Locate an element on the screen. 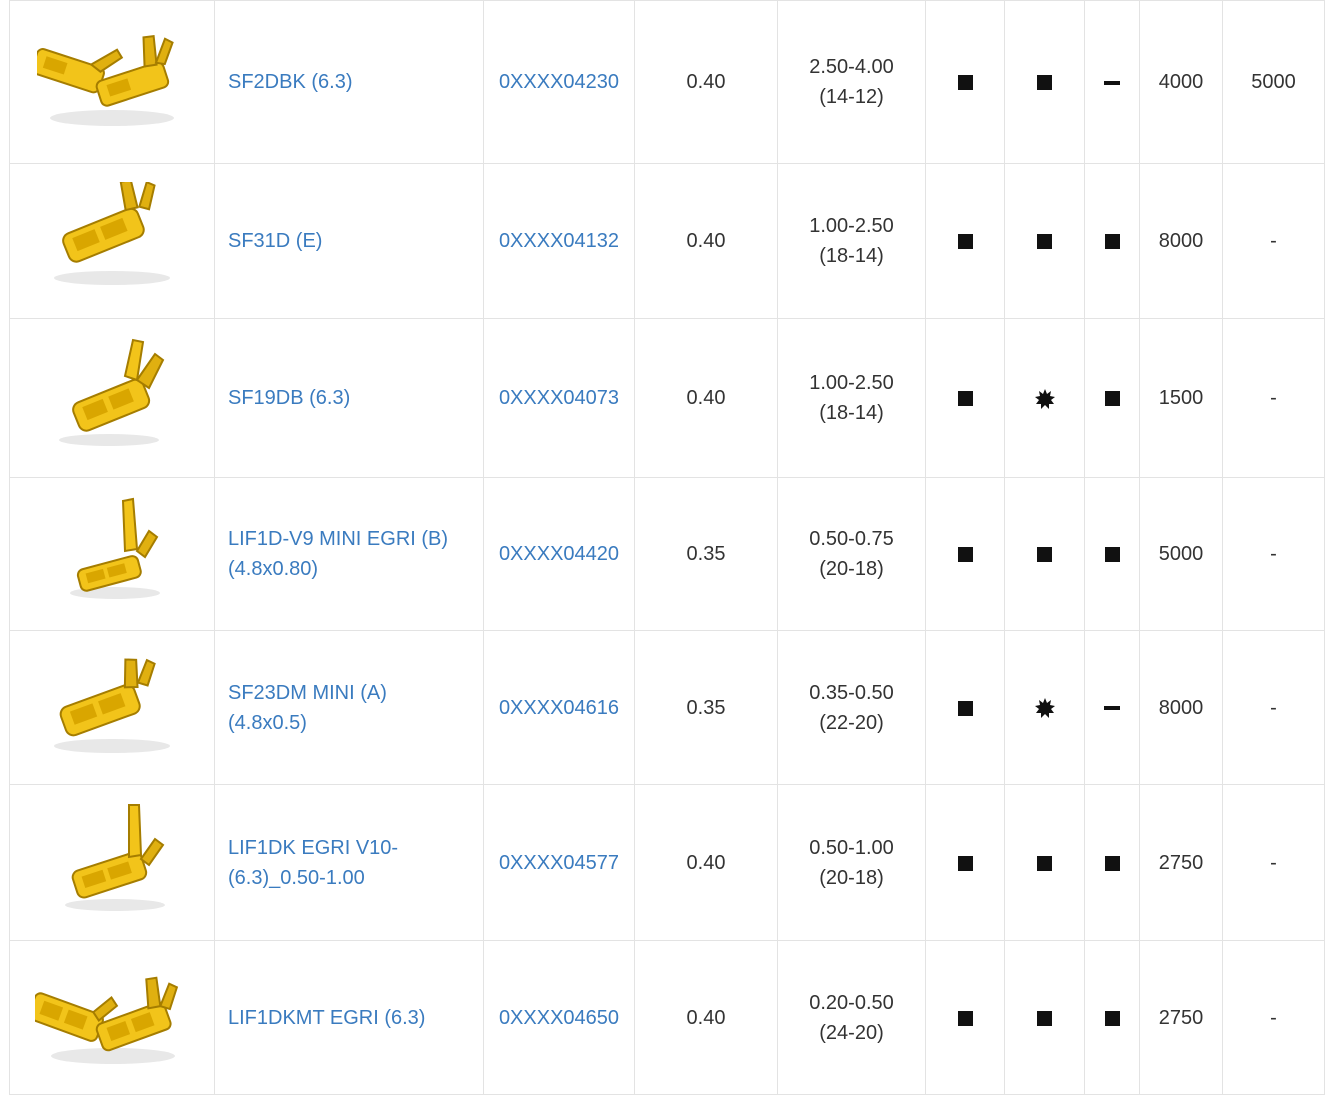  code-cell: 0XXXX04230 is located at coordinates (559, 82).